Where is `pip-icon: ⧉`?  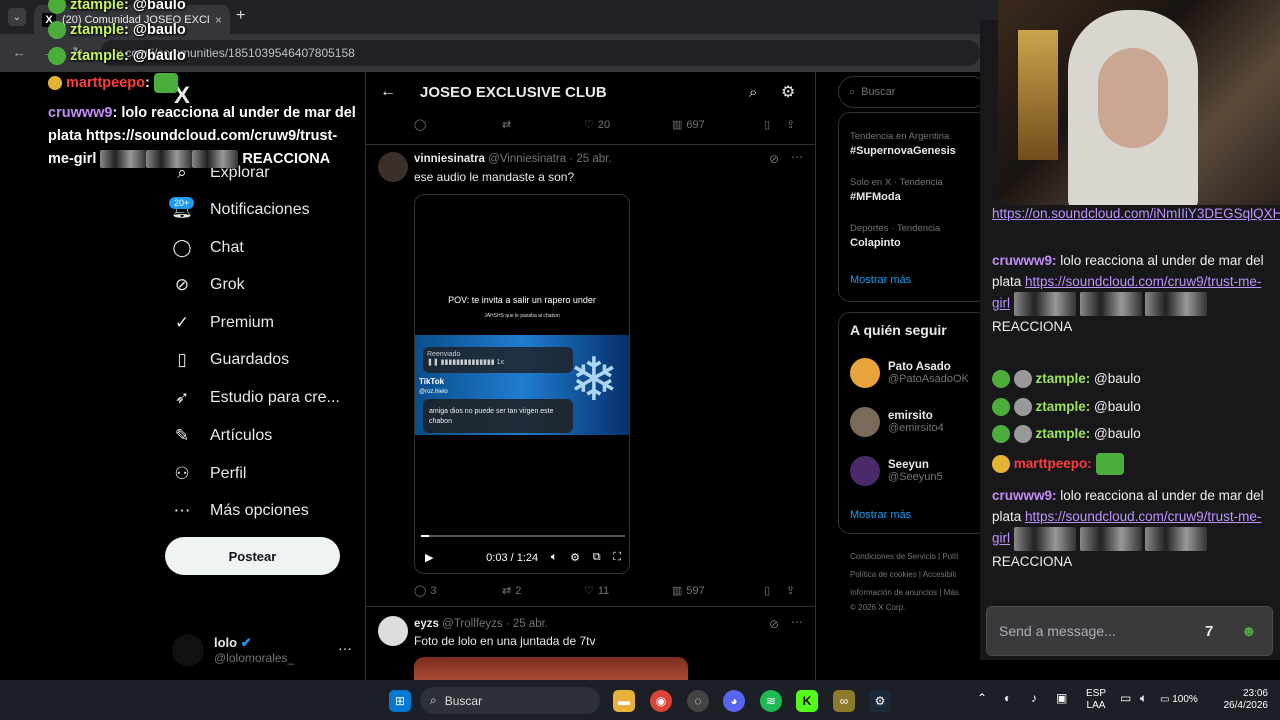 pip-icon: ⧉ is located at coordinates (597, 557).